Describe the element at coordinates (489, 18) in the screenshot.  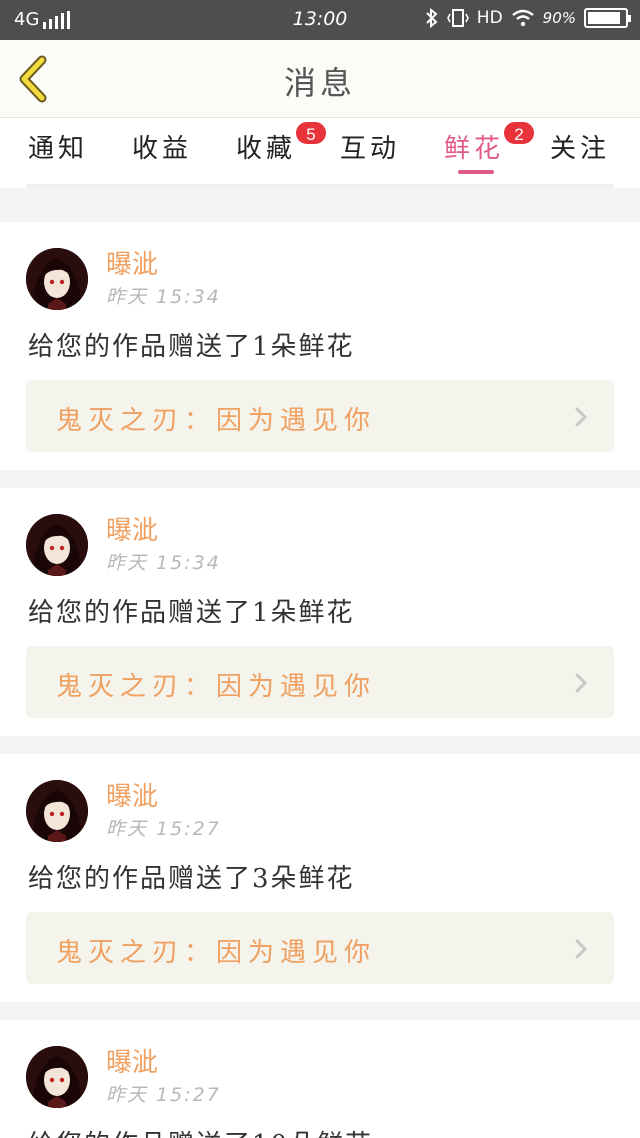
I see `hd-label: HD` at that location.